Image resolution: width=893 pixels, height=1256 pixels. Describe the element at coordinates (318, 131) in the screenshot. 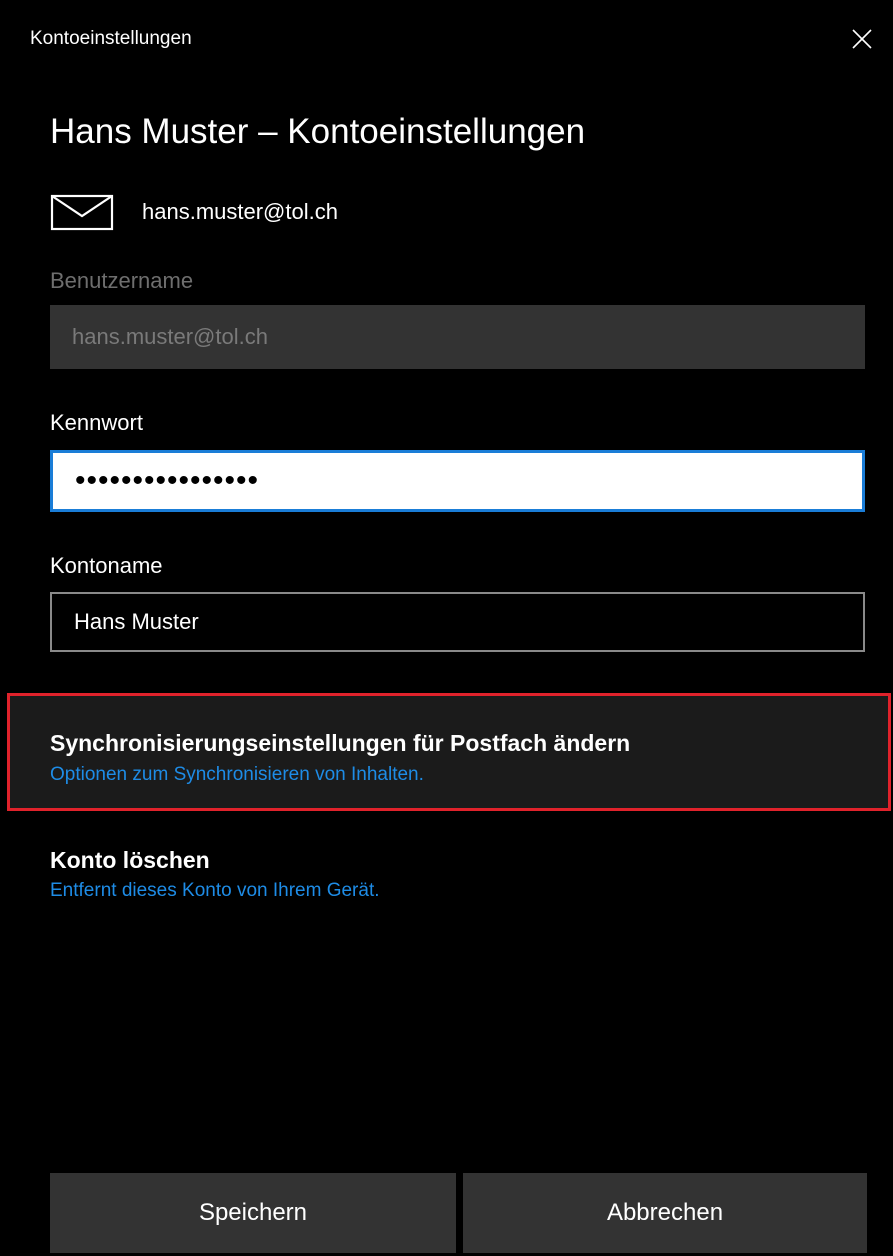

I see `page-title: Hans Muster – Kontoeinstellungen` at that location.